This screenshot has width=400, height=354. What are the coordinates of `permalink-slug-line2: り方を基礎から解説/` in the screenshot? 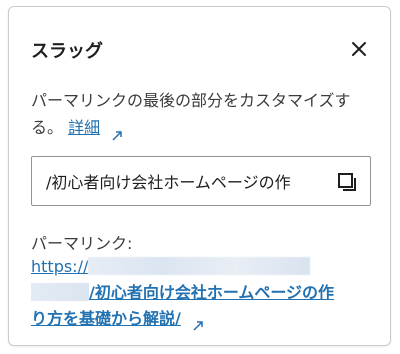 It's located at (106, 318).